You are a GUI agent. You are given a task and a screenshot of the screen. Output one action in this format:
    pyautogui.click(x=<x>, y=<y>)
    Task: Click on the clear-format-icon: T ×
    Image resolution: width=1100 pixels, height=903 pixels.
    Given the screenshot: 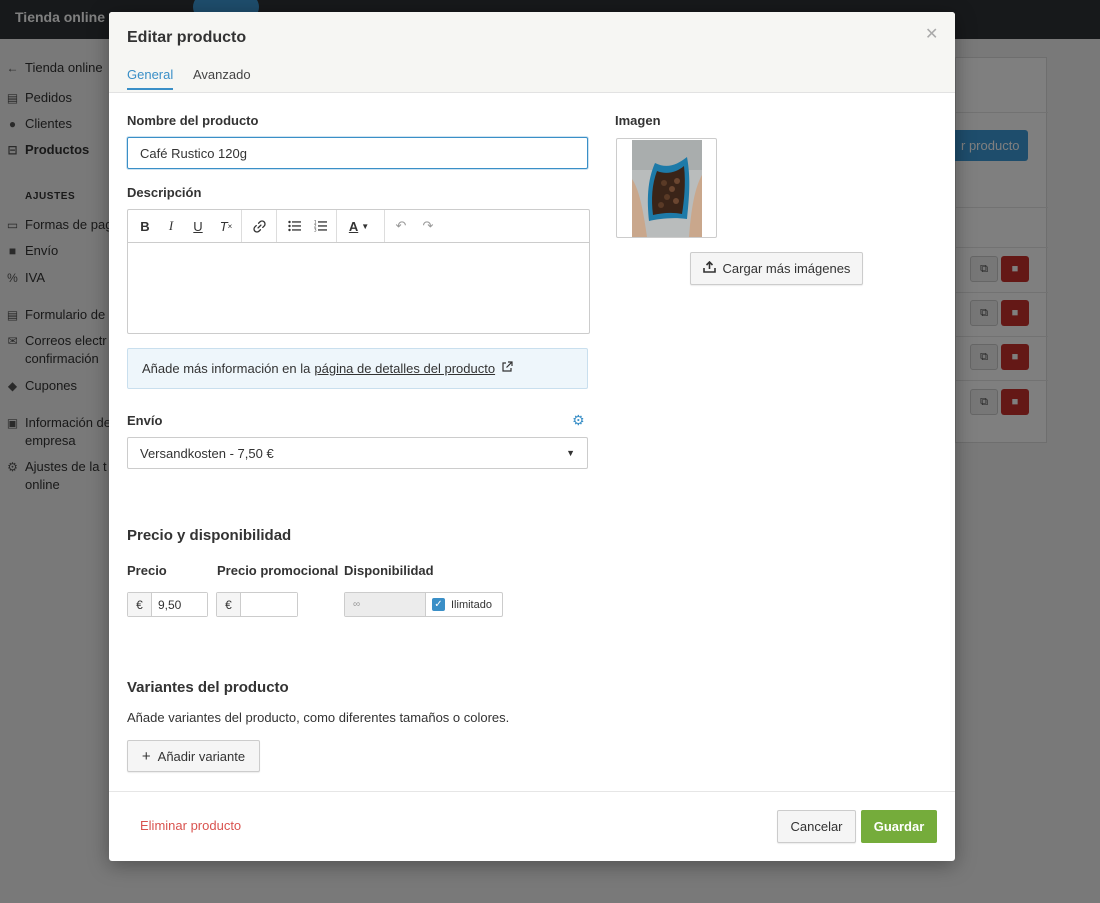 What is the action you would take?
    pyautogui.click(x=226, y=226)
    